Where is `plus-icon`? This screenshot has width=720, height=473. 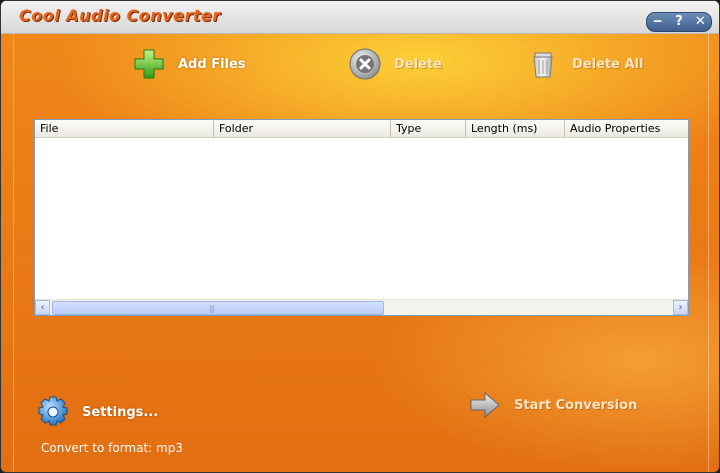 plus-icon is located at coordinates (149, 64).